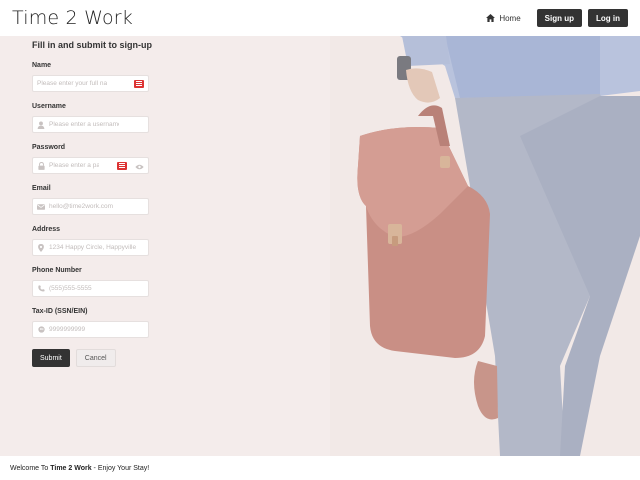  What do you see at coordinates (41, 329) in the screenshot?
I see `id-icon` at bounding box center [41, 329].